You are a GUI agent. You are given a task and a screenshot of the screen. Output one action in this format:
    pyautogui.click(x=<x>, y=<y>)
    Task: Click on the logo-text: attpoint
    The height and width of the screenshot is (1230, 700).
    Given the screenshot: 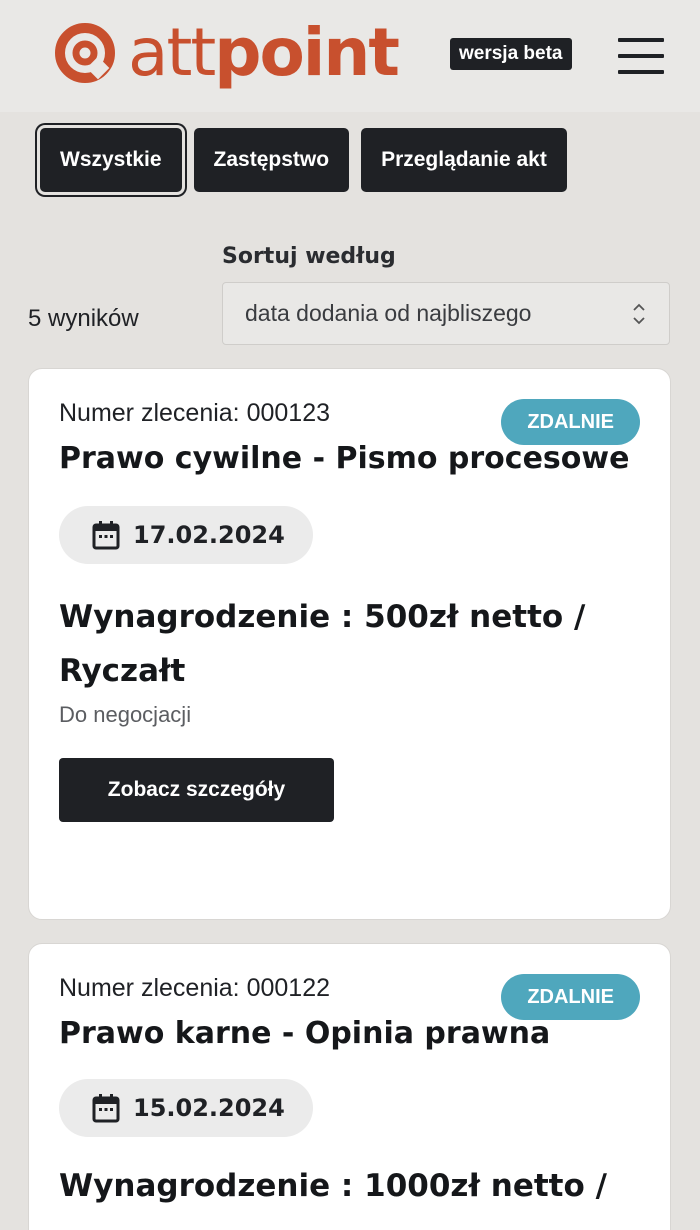 What is the action you would take?
    pyautogui.click(x=264, y=53)
    